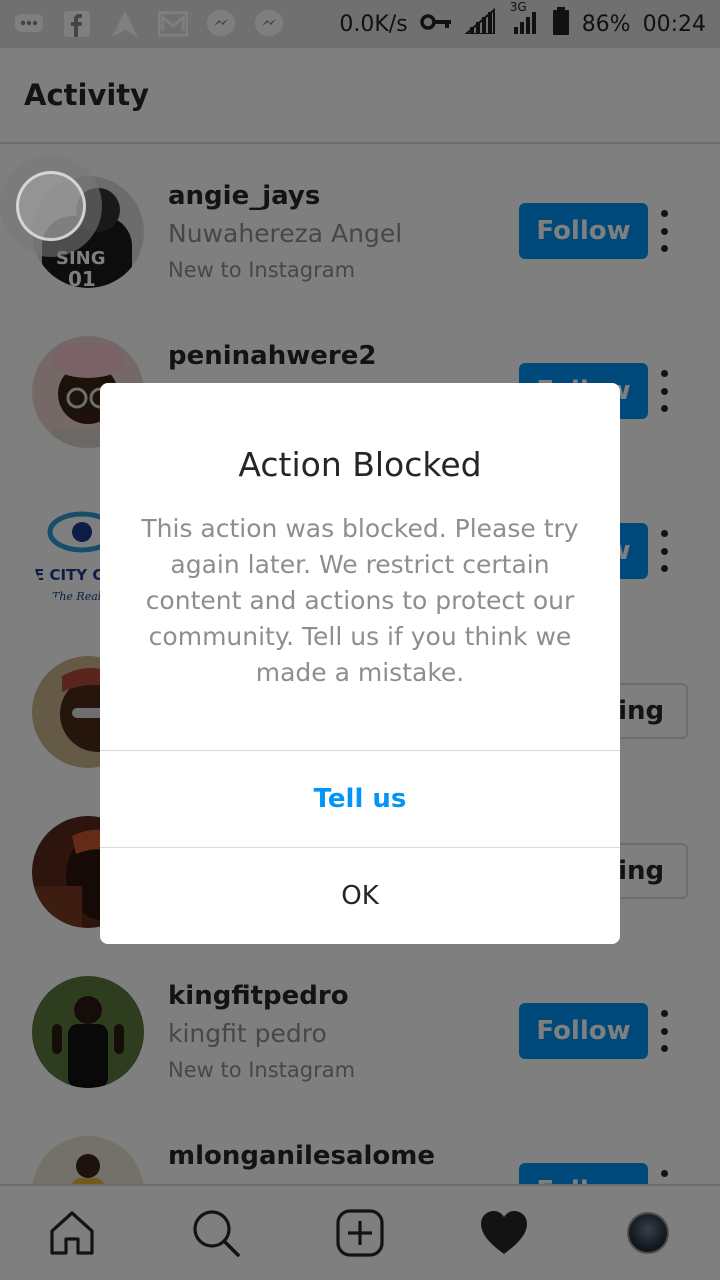 This screenshot has width=720, height=1280. I want to click on ok-button: OK, so click(360, 896).